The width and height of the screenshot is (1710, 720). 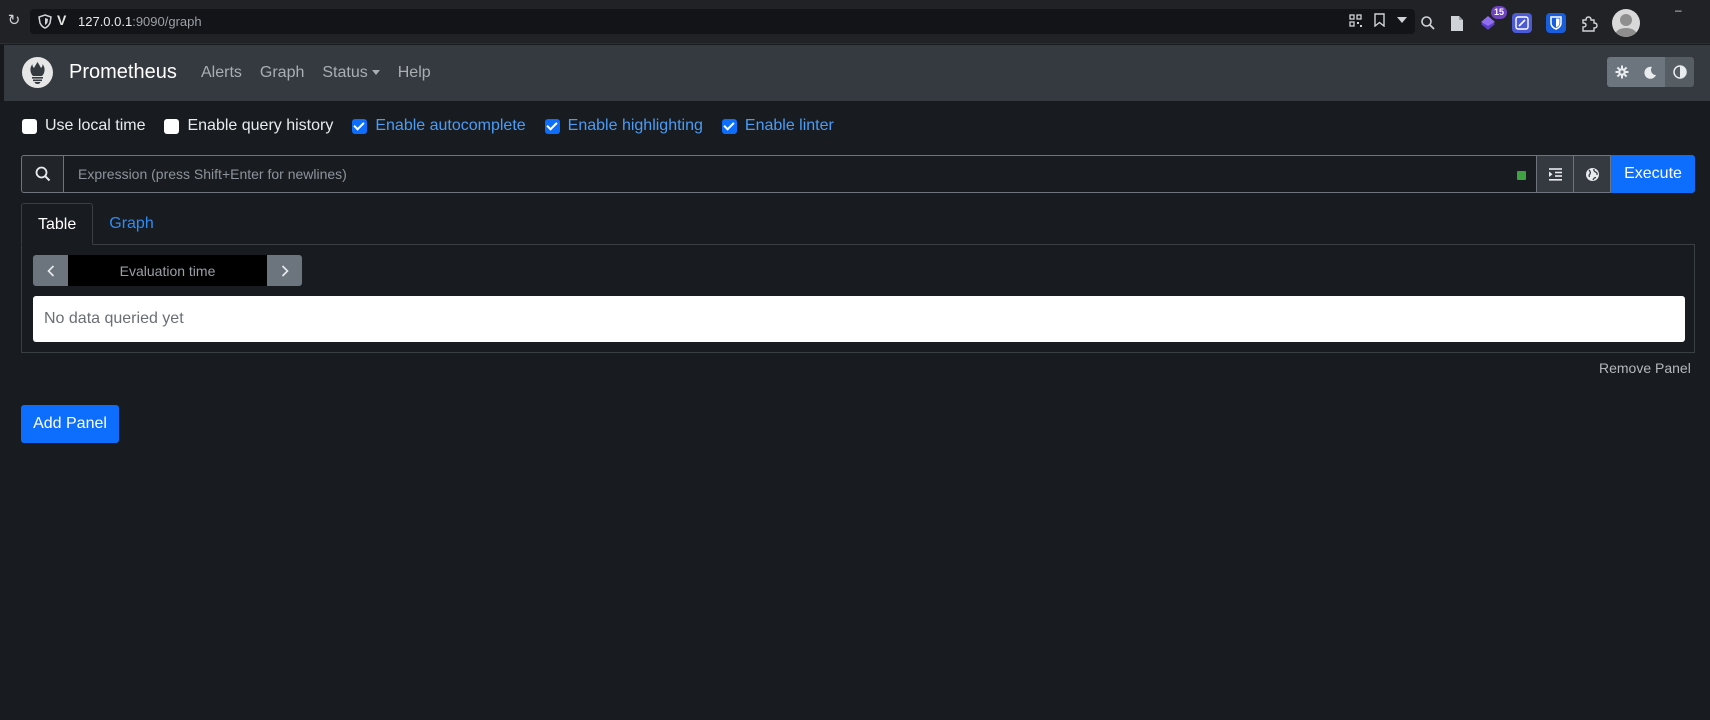 What do you see at coordinates (1498, 12) in the screenshot?
I see `notification-badge: 15` at bounding box center [1498, 12].